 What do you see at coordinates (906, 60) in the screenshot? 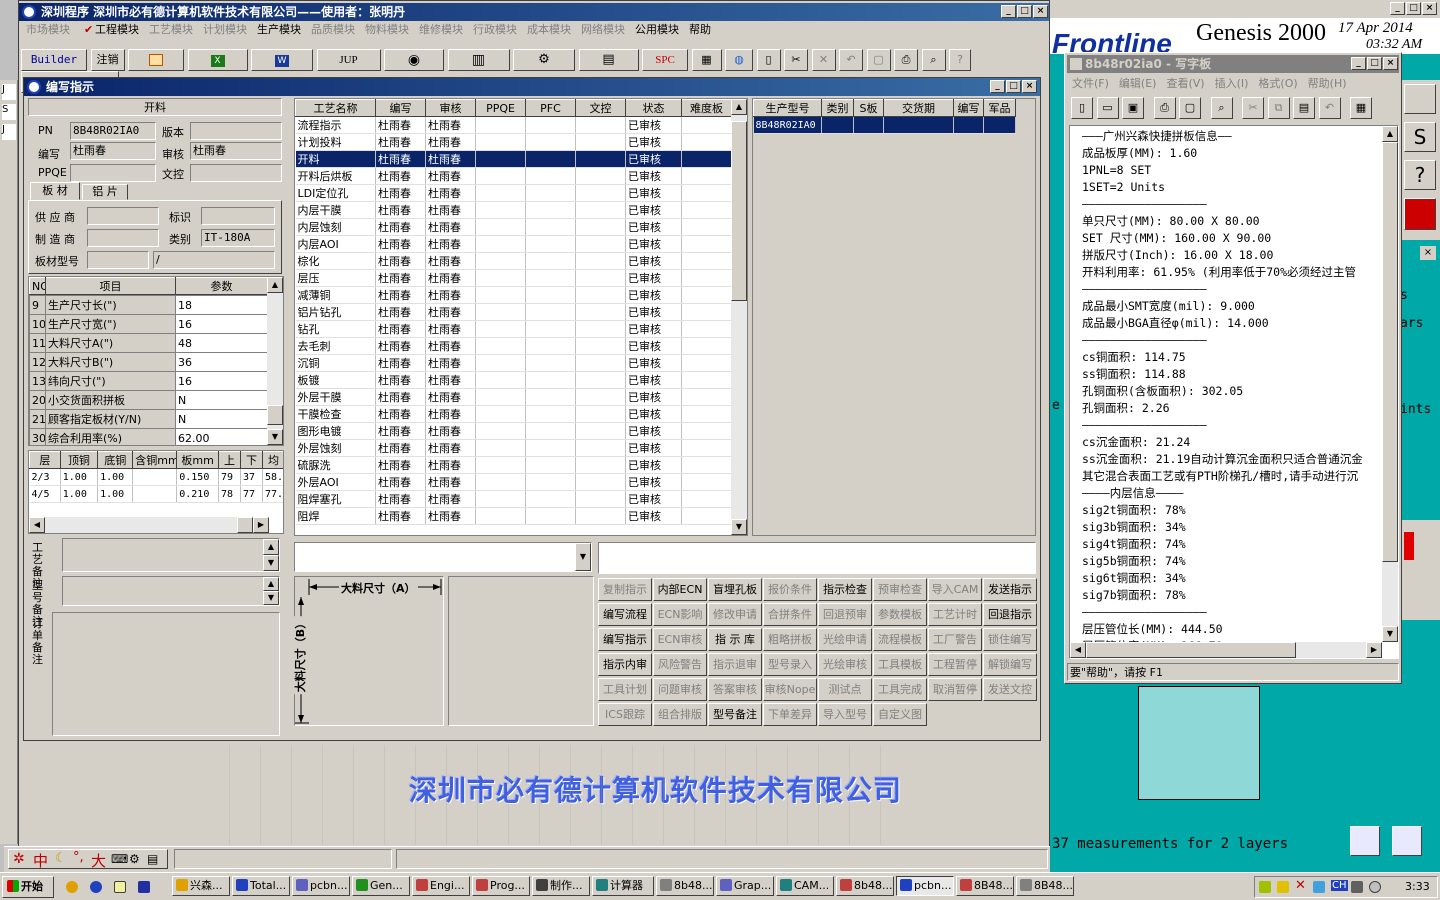
I see `print-icon: ⎙` at bounding box center [906, 60].